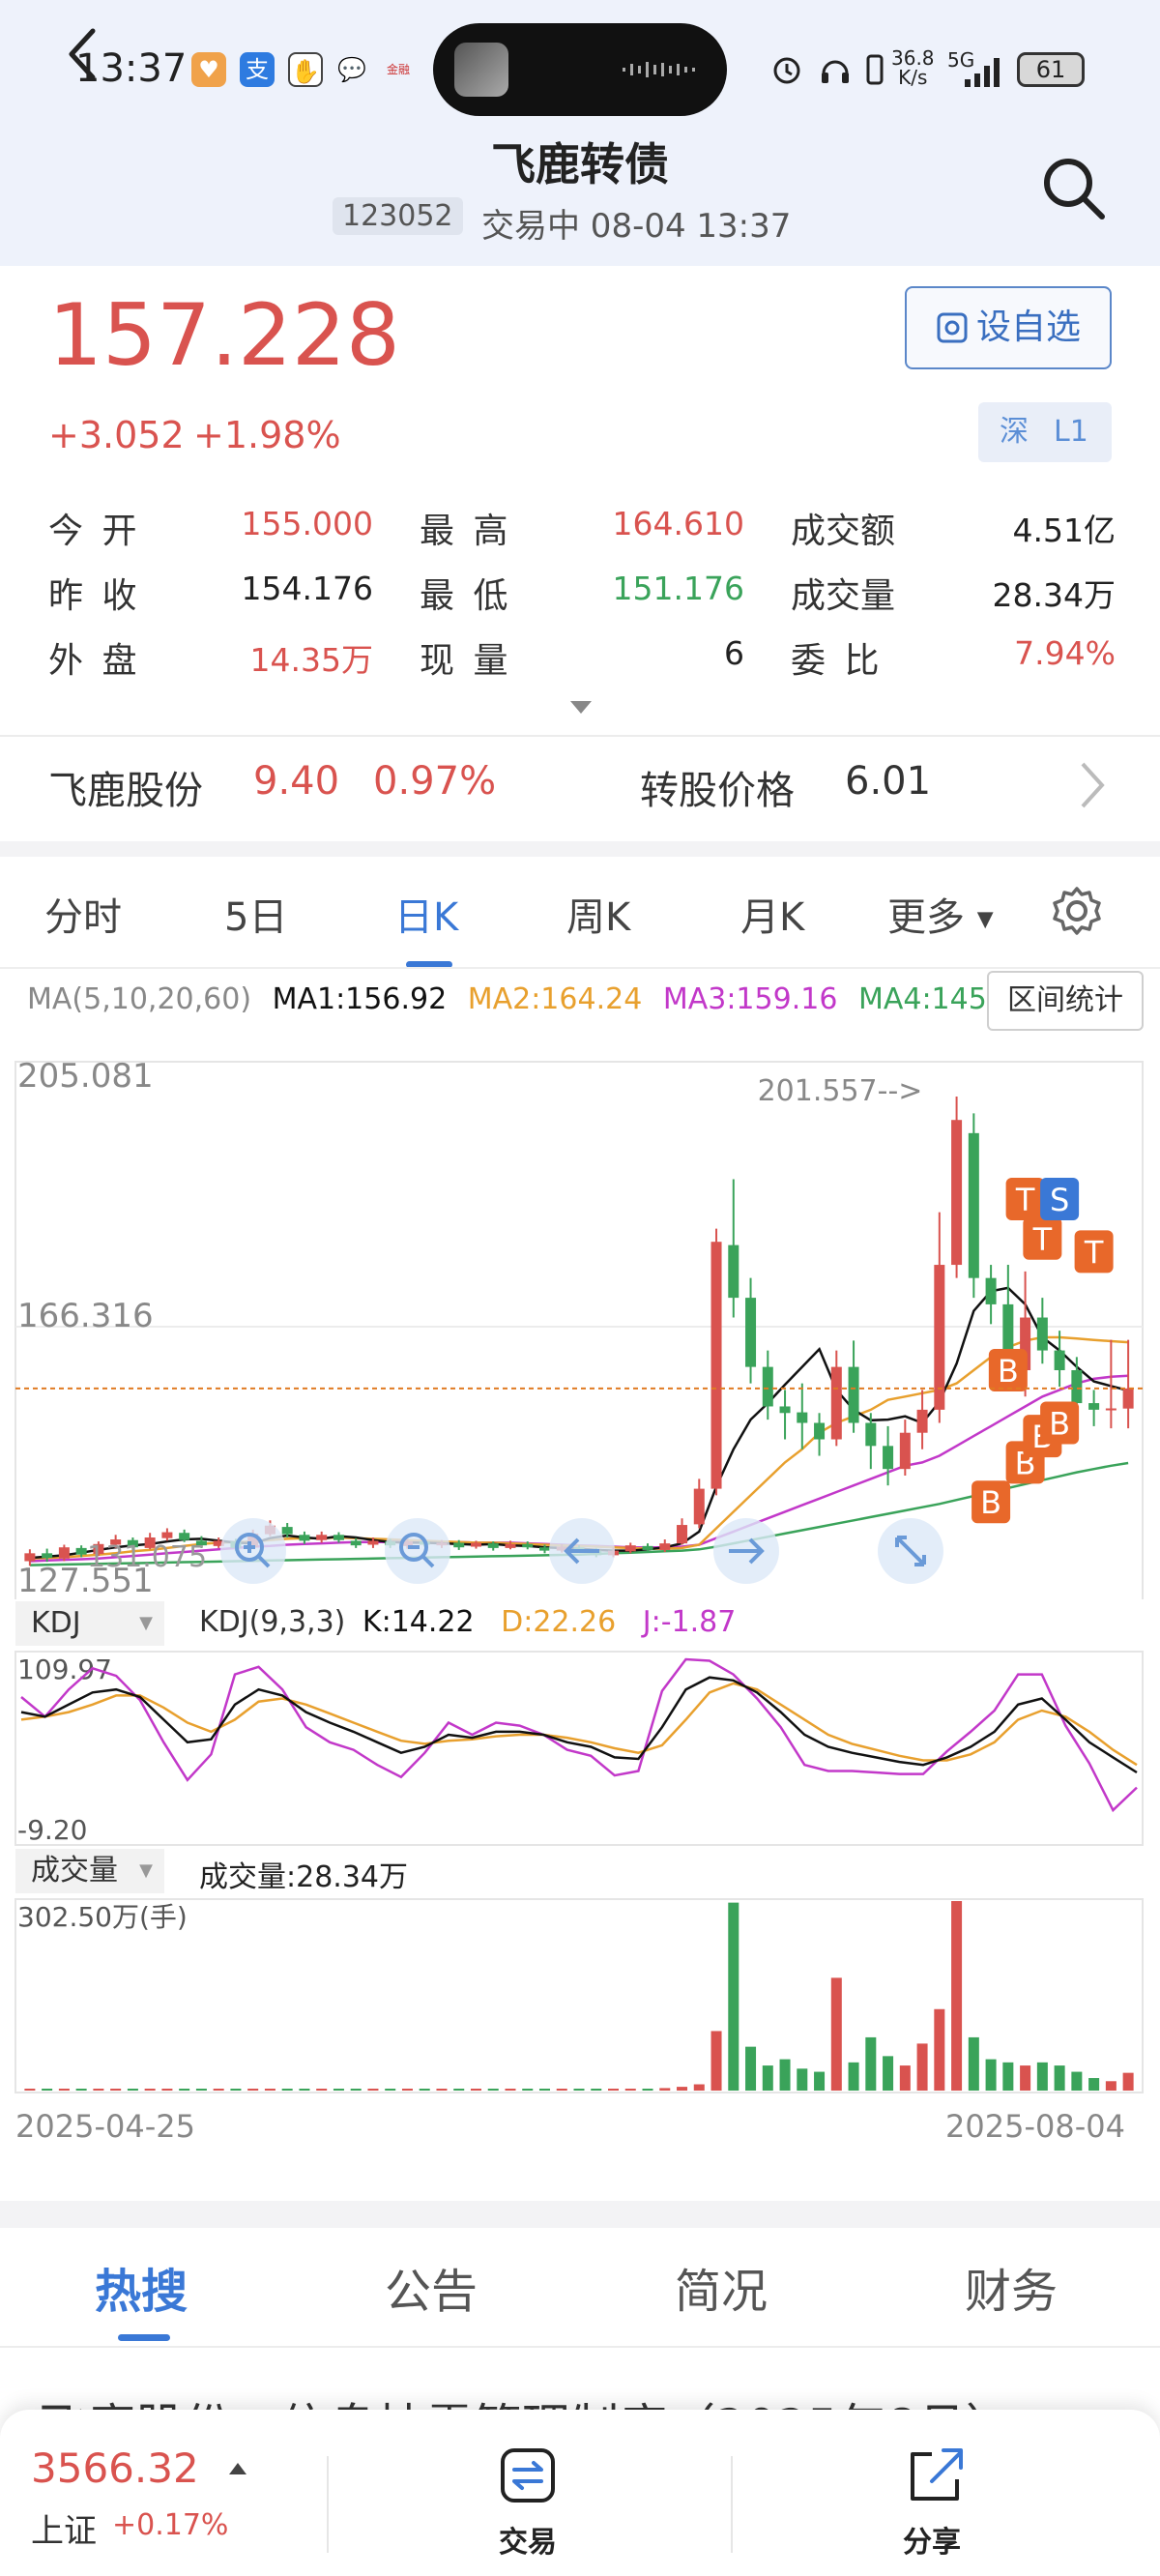  I want to click on pan-right-button, so click(746, 1551).